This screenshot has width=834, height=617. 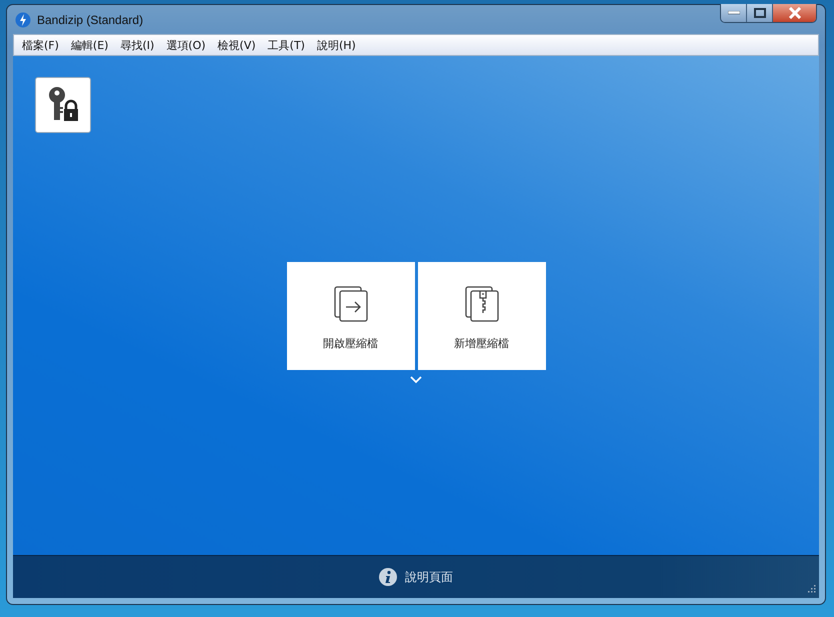 I want to click on help-link: 說明頁面, so click(x=429, y=577).